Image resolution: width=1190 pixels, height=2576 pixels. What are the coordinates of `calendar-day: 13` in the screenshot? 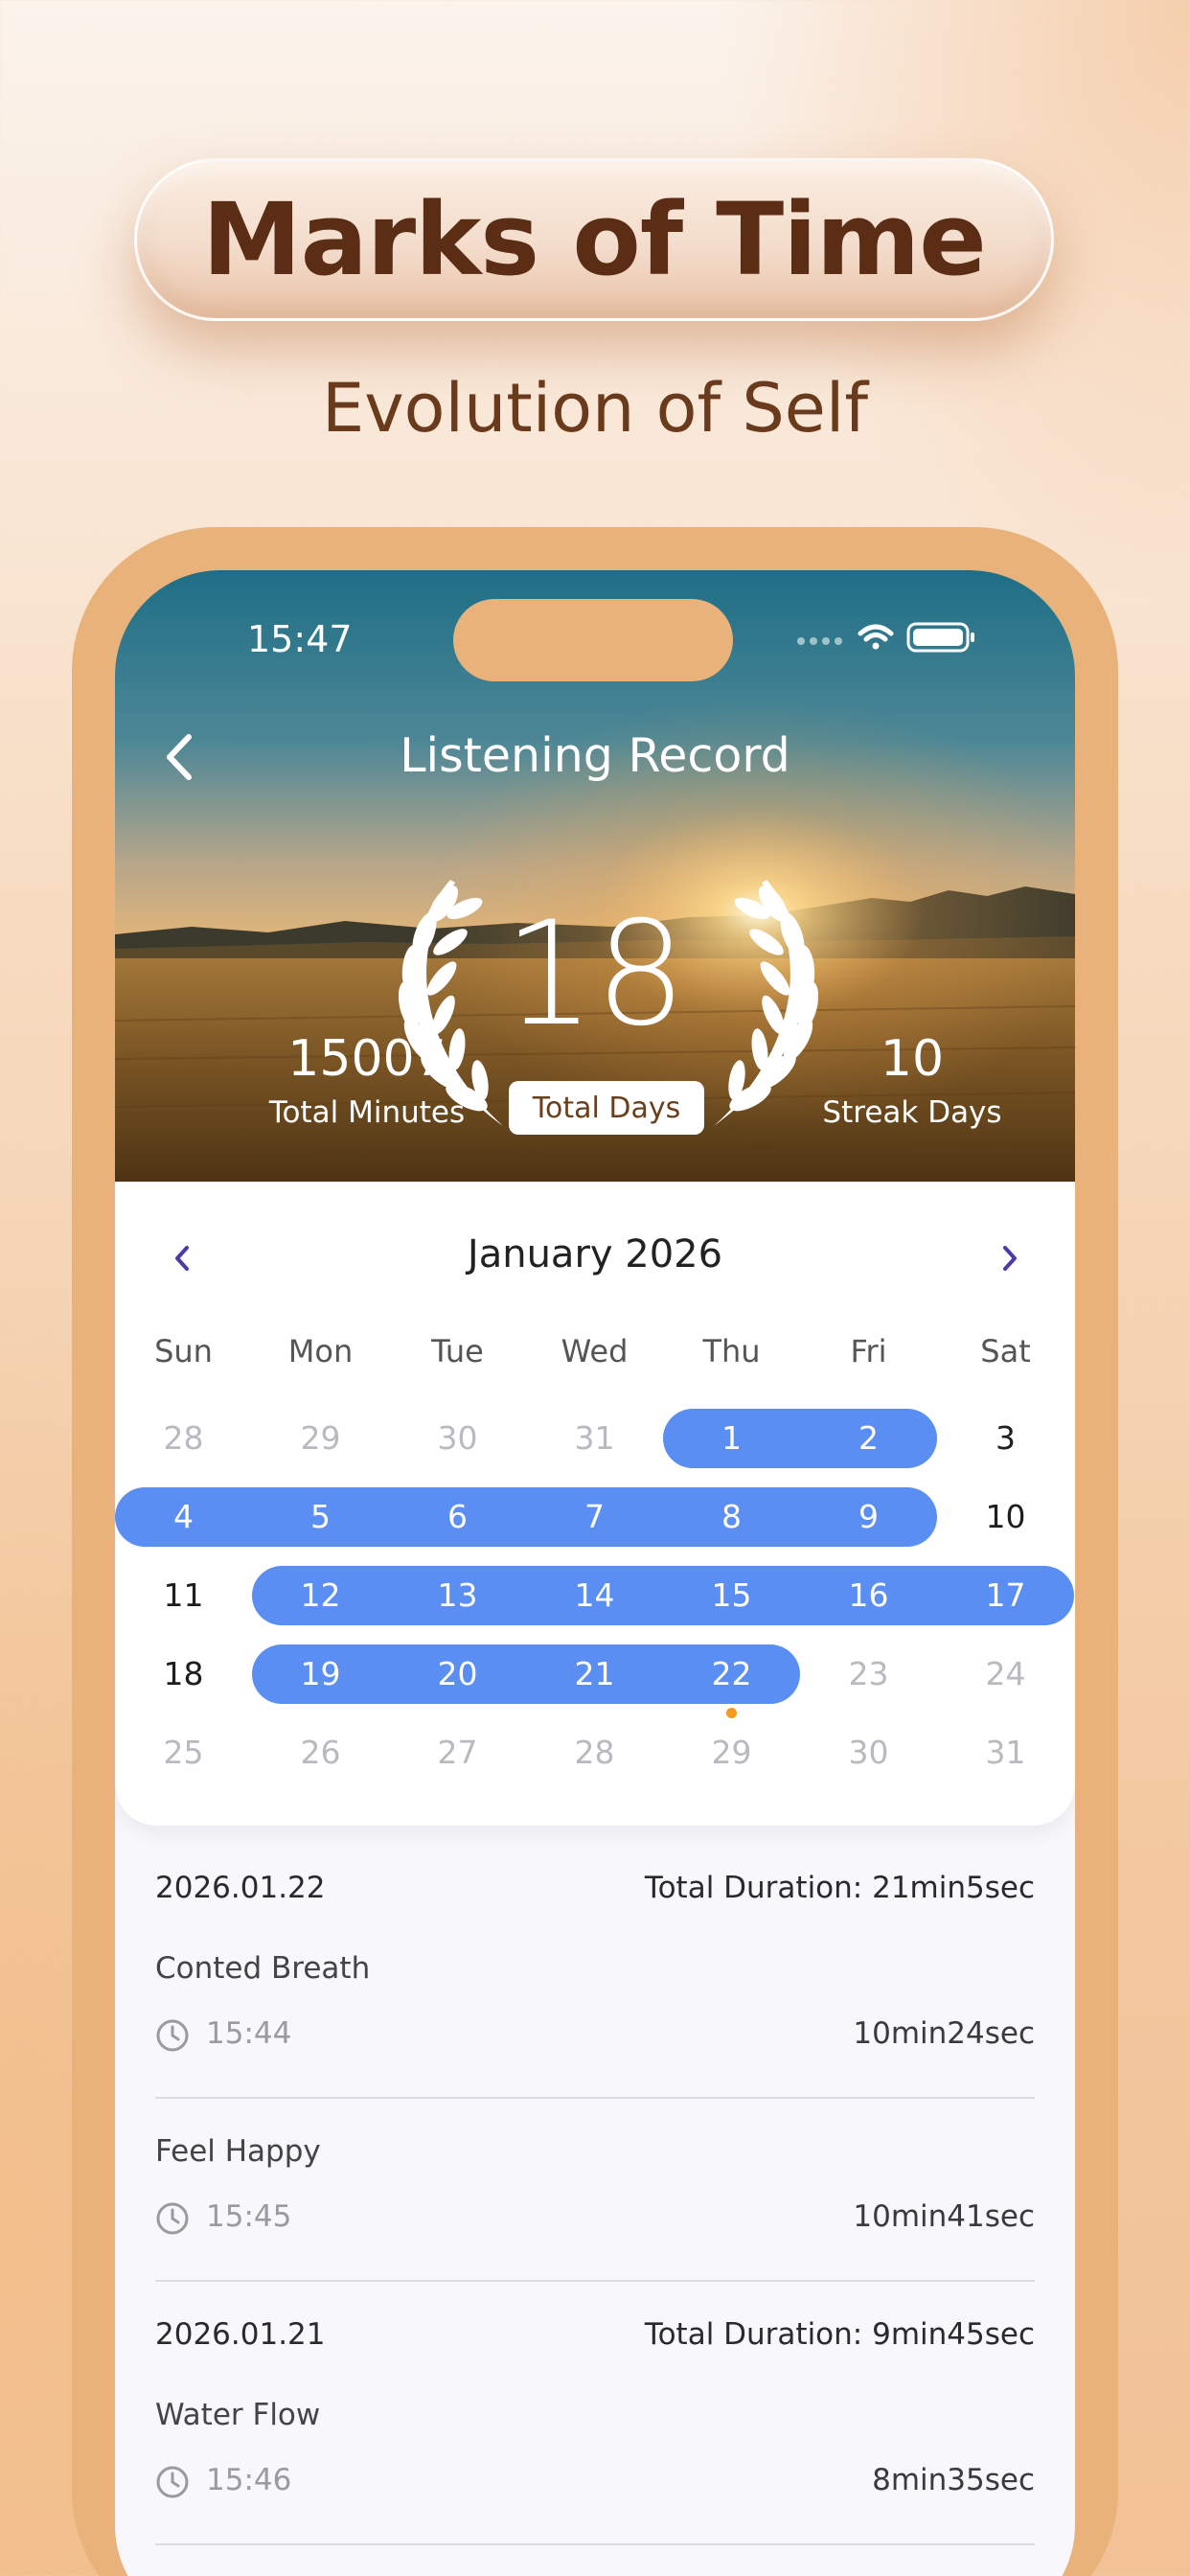 It's located at (458, 1595).